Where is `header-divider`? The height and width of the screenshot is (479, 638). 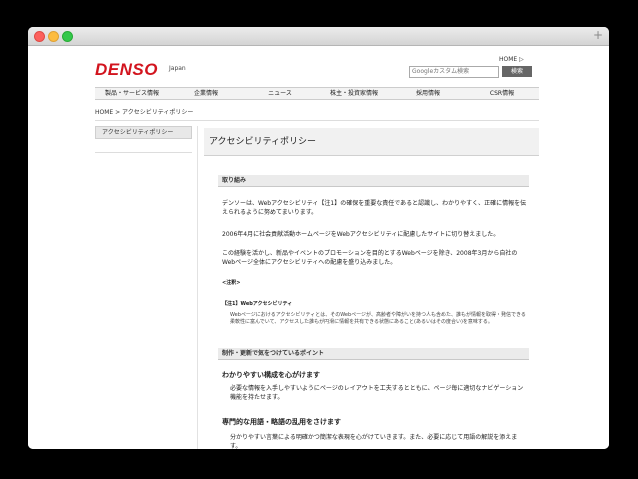
header-divider is located at coordinates (317, 120).